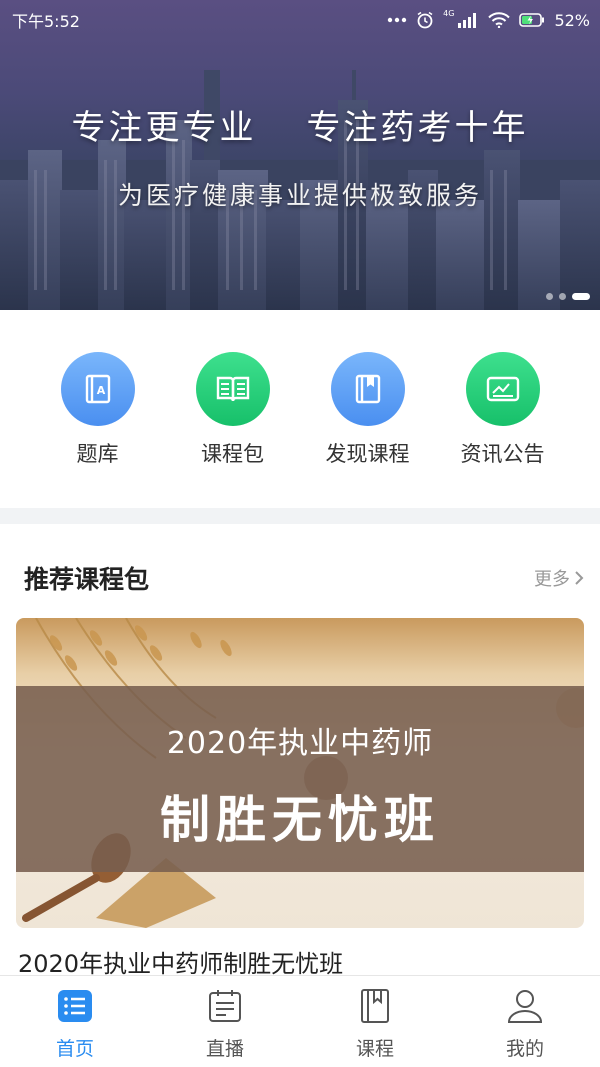 The width and height of the screenshot is (600, 1067). I want to click on signal-icon, so click(467, 20).